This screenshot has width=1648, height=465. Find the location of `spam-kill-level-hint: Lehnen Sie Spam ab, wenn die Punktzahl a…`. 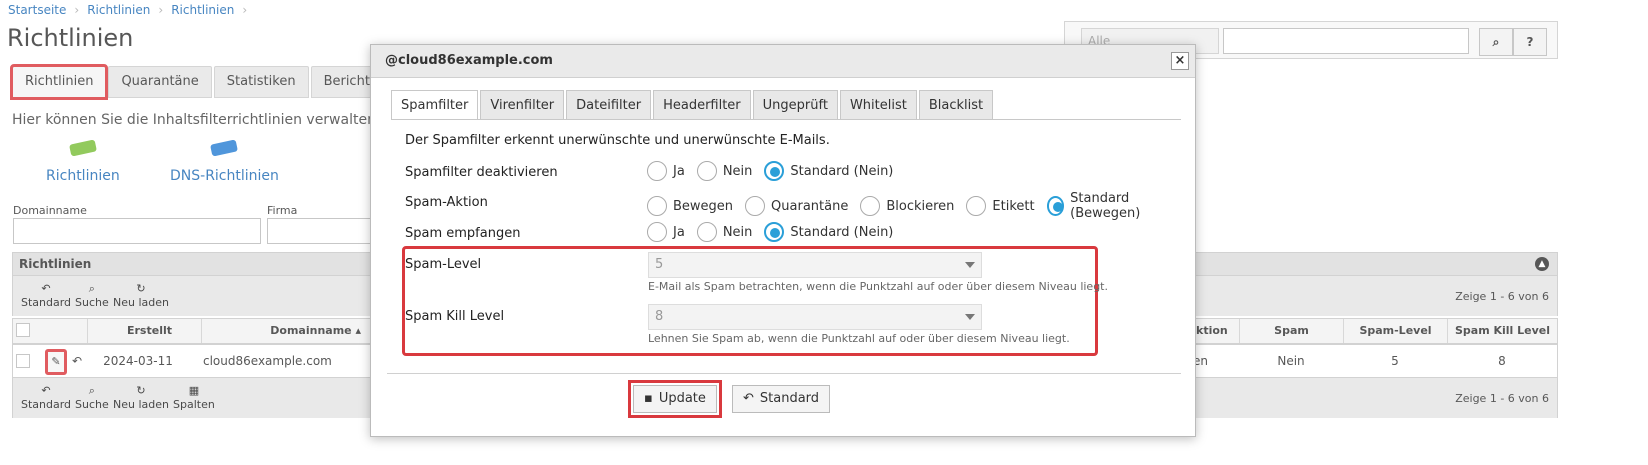

spam-kill-level-hint: Lehnen Sie Spam ab, wenn die Punktzahl a… is located at coordinates (859, 338).